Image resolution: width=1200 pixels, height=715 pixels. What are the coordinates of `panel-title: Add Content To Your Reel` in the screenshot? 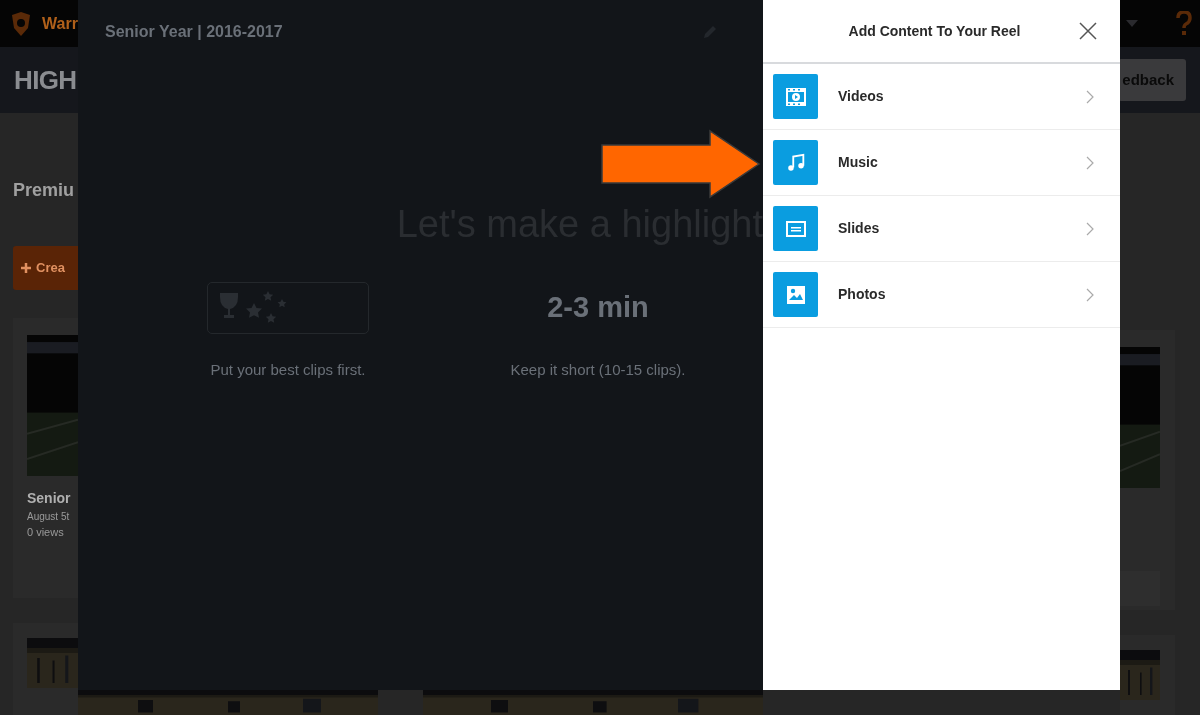 It's located at (934, 31).